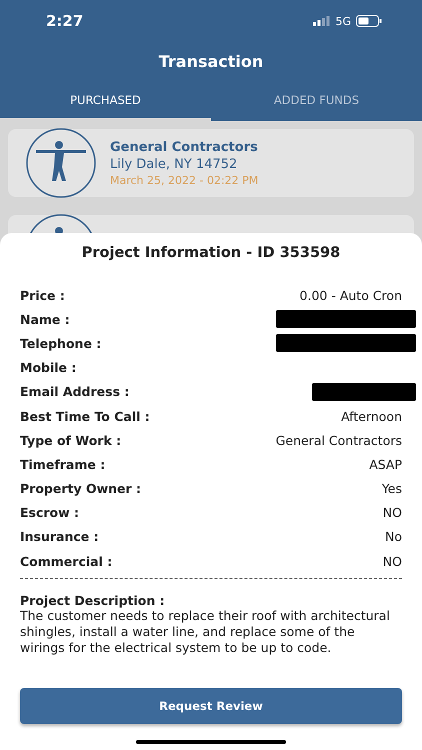 The image size is (422, 750). What do you see at coordinates (50, 512) in the screenshot?
I see `field-label: Escrow :` at bounding box center [50, 512].